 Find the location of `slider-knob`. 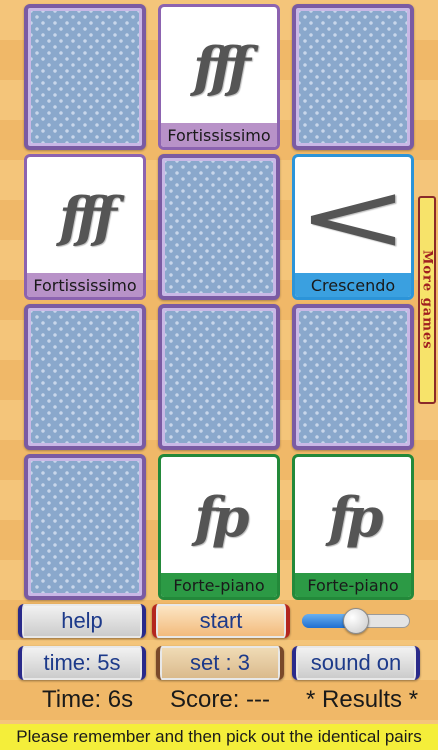

slider-knob is located at coordinates (356, 621).